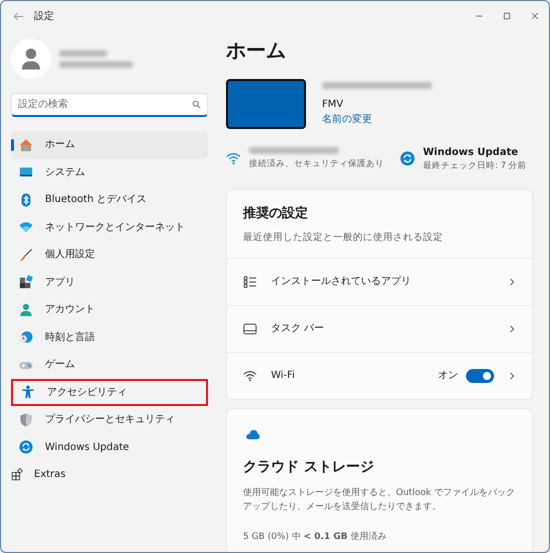 The image size is (550, 553). I want to click on nav-item: プライバシーとセキュリティ, so click(109, 420).